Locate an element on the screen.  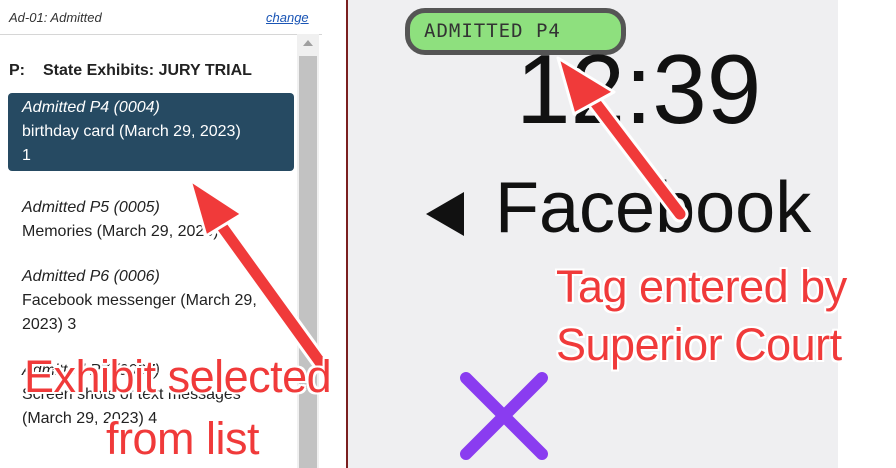
close-x-icon is located at coordinates (504, 416).